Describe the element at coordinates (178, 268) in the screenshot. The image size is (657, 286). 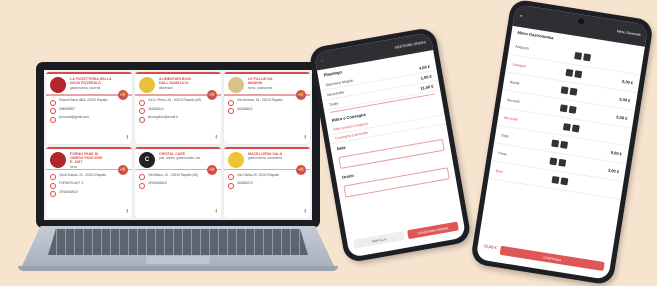
I see `laptop-lip` at that location.